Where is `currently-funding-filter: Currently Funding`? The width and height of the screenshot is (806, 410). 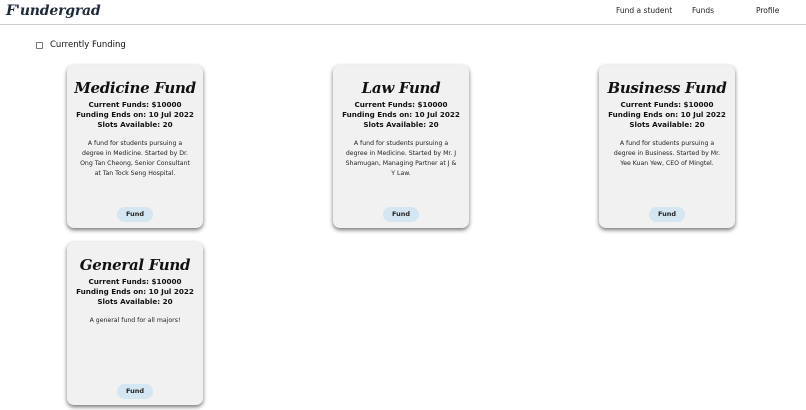
currently-funding-filter: Currently Funding is located at coordinates (81, 45).